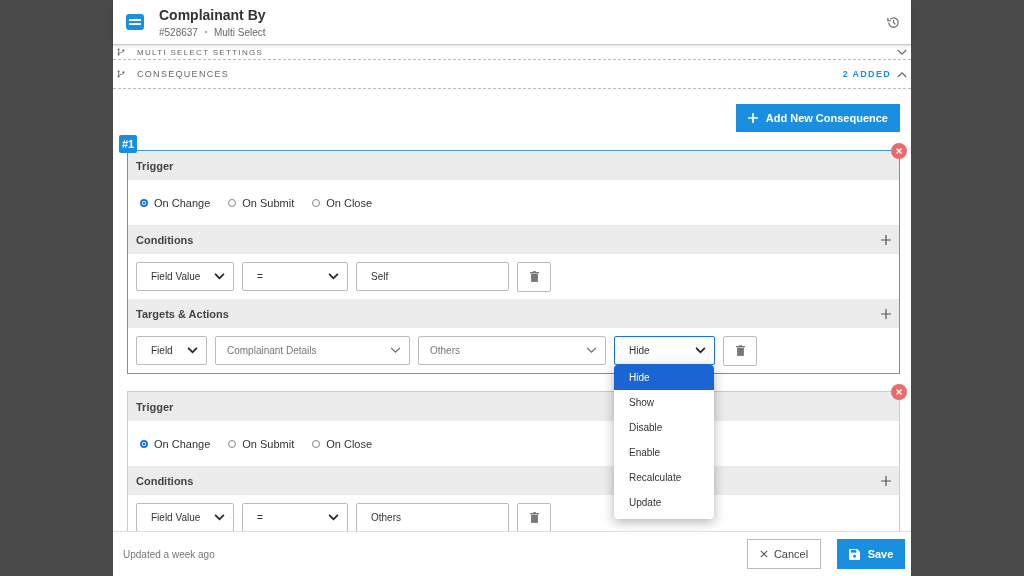 This screenshot has width=1024, height=576. I want to click on target-field-select: Complainant Details, so click(312, 350).